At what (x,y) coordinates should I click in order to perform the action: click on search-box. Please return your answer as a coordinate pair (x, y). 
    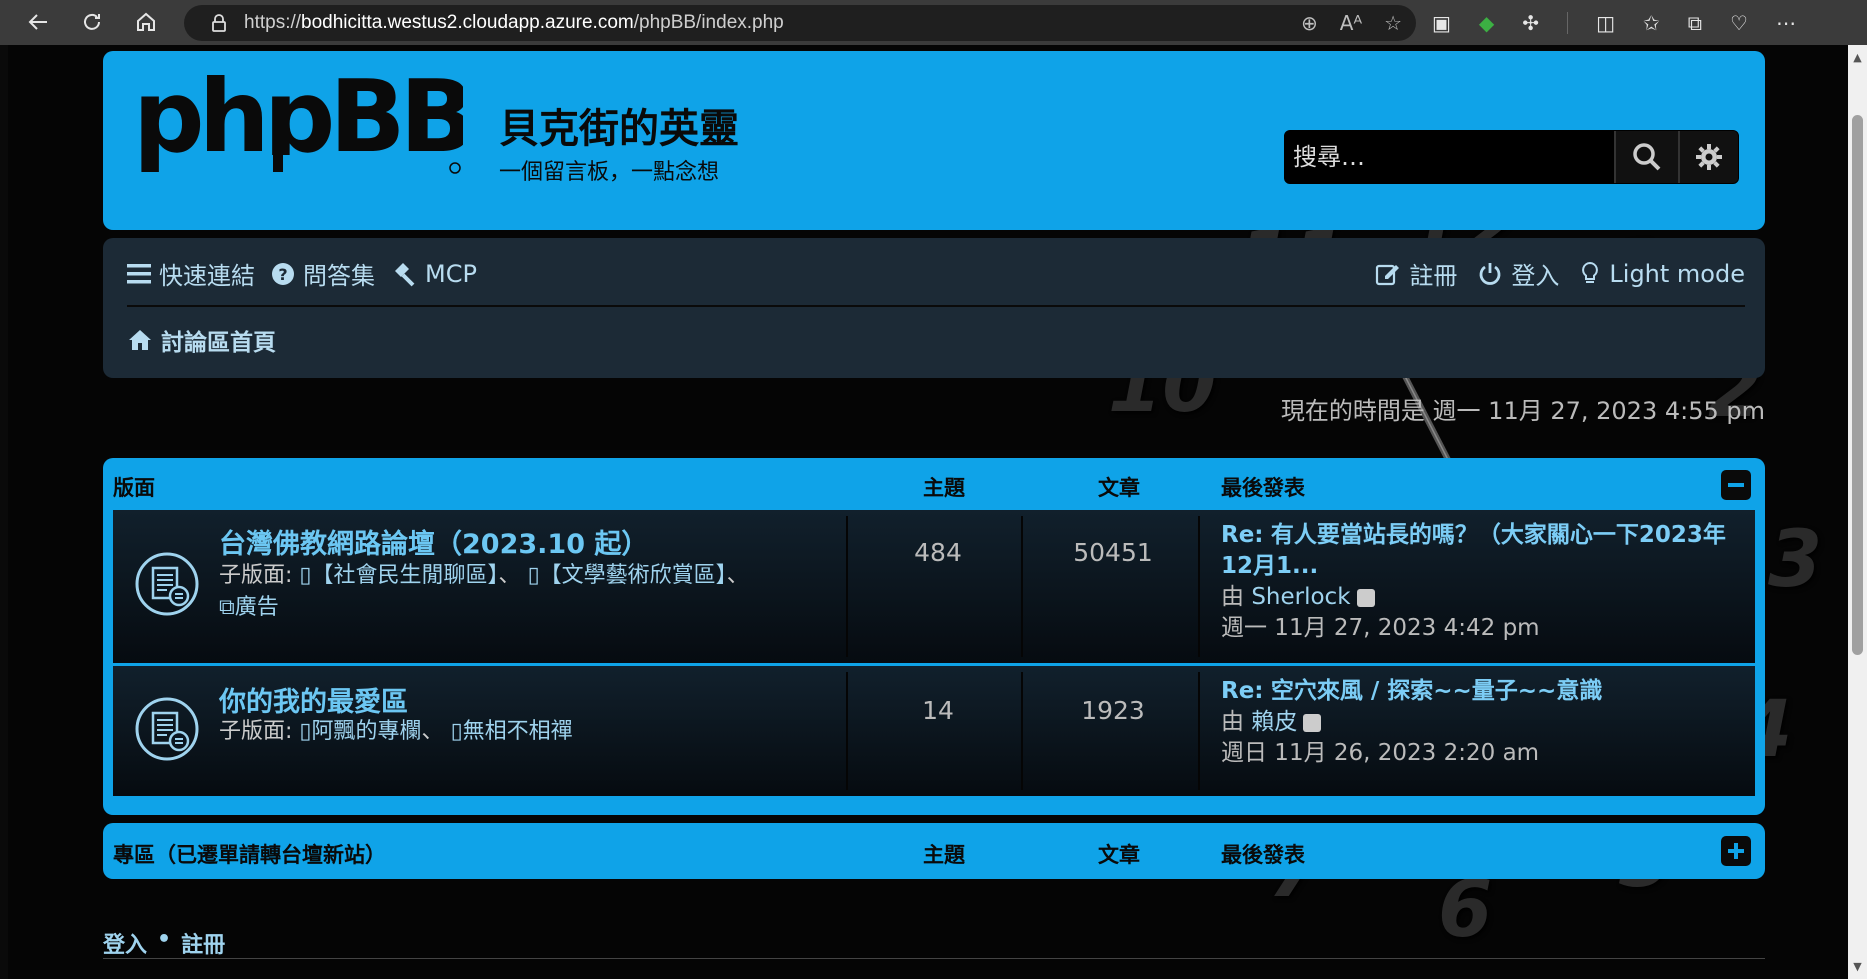
    Looking at the image, I should click on (1511, 157).